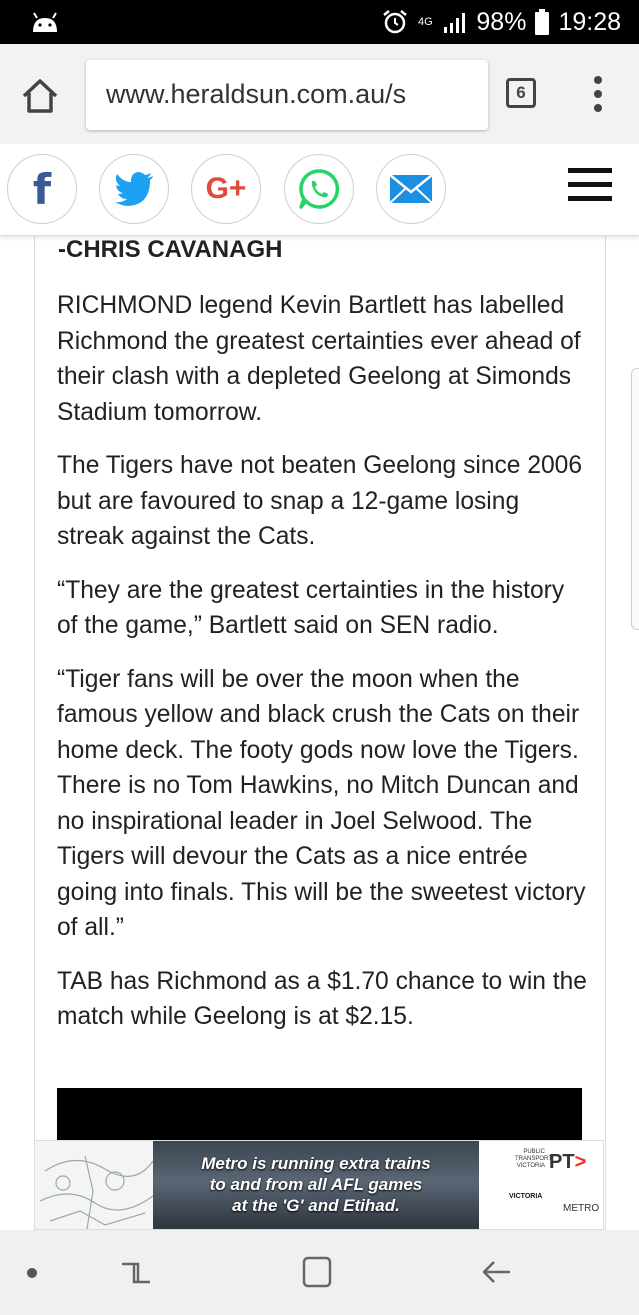 The image size is (639, 1315). I want to click on share-bar: f G+, so click(319, 190).